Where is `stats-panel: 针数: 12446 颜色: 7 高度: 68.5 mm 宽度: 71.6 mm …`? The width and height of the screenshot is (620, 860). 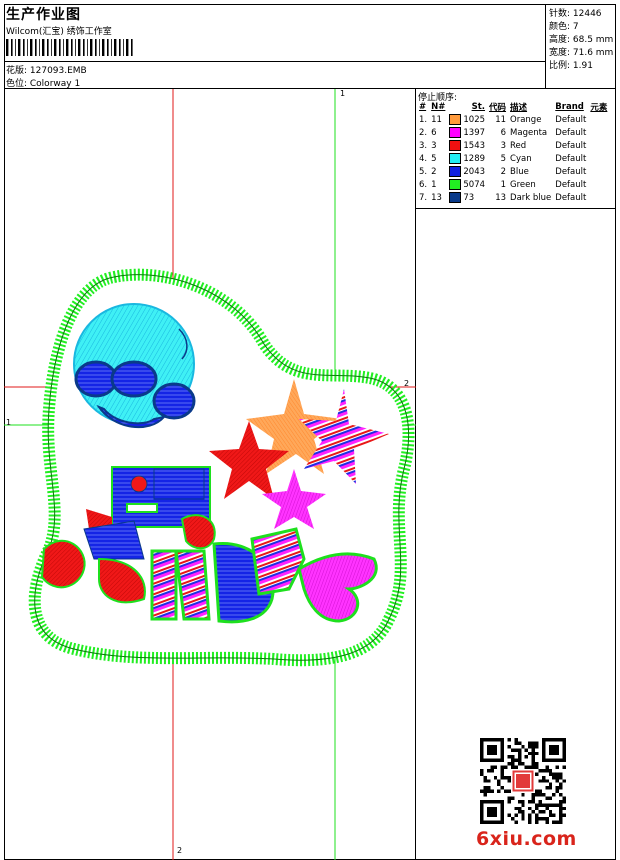
stats-panel: 针数: 12446 颜色: 7 高度: 68.5 mm 宽度: 71.6 mm … is located at coordinates (580, 46).